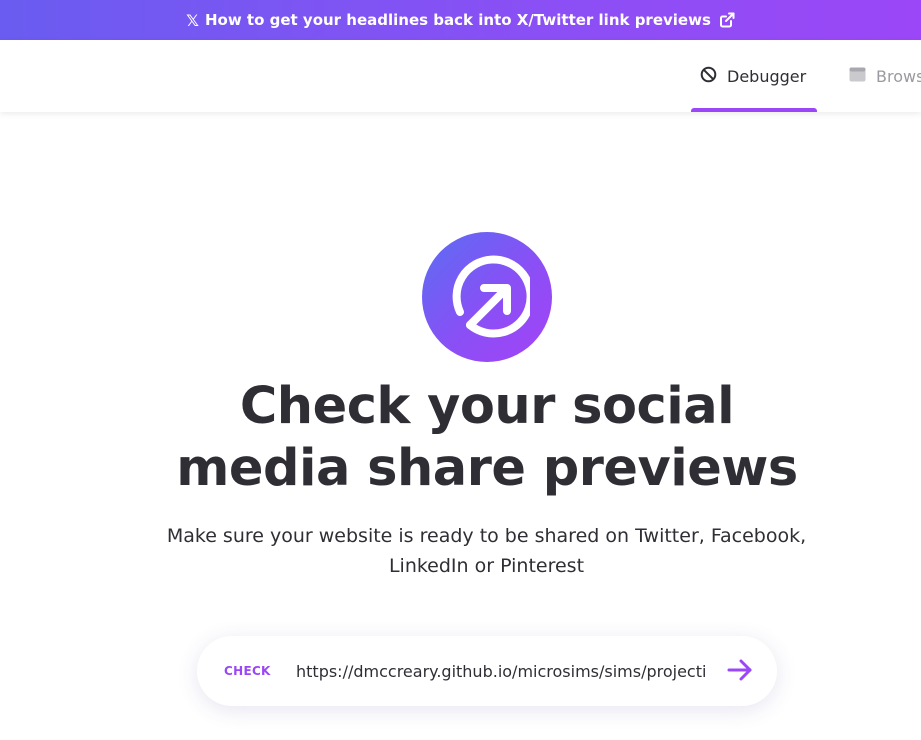 Image resolution: width=921 pixels, height=740 pixels. I want to click on arrow-up-right-circle-icon, so click(489, 297).